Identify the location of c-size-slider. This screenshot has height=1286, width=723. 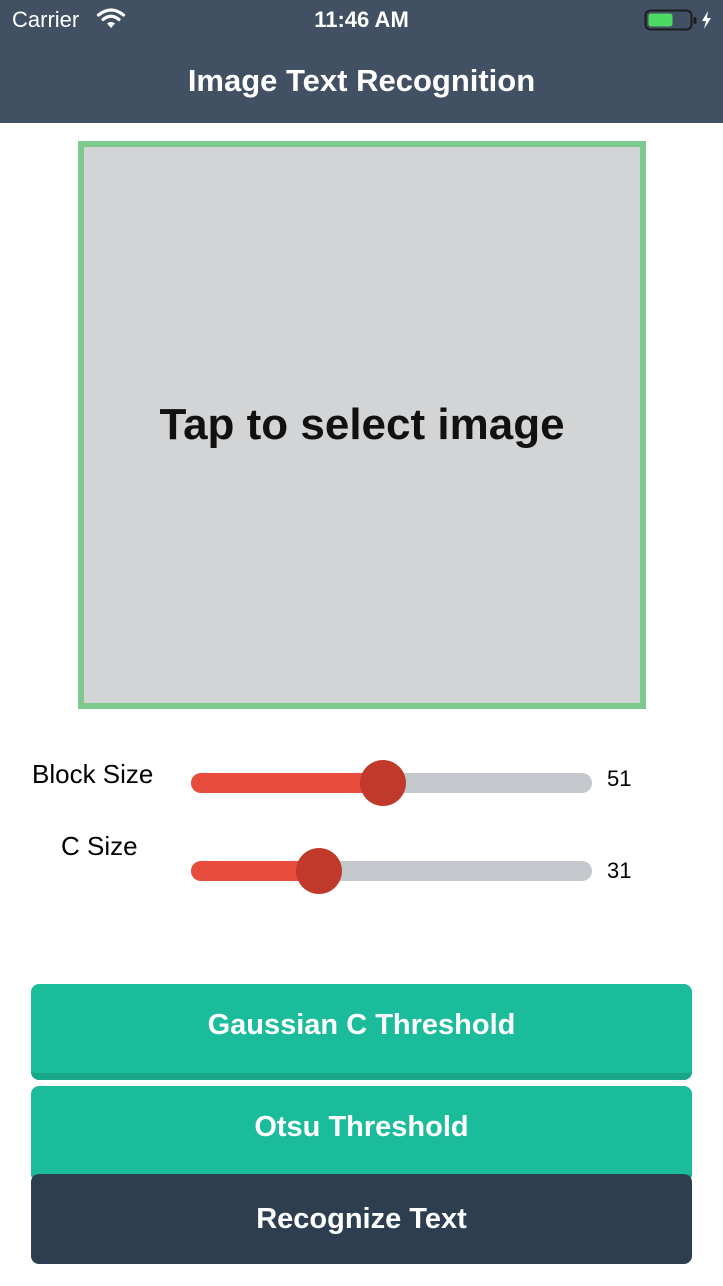
(391, 871).